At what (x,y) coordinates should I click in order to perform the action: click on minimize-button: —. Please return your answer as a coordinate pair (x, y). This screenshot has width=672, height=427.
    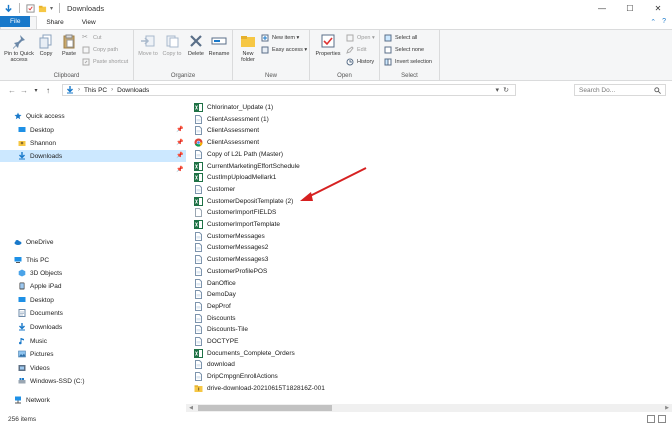
    Looking at the image, I should click on (602, 8).